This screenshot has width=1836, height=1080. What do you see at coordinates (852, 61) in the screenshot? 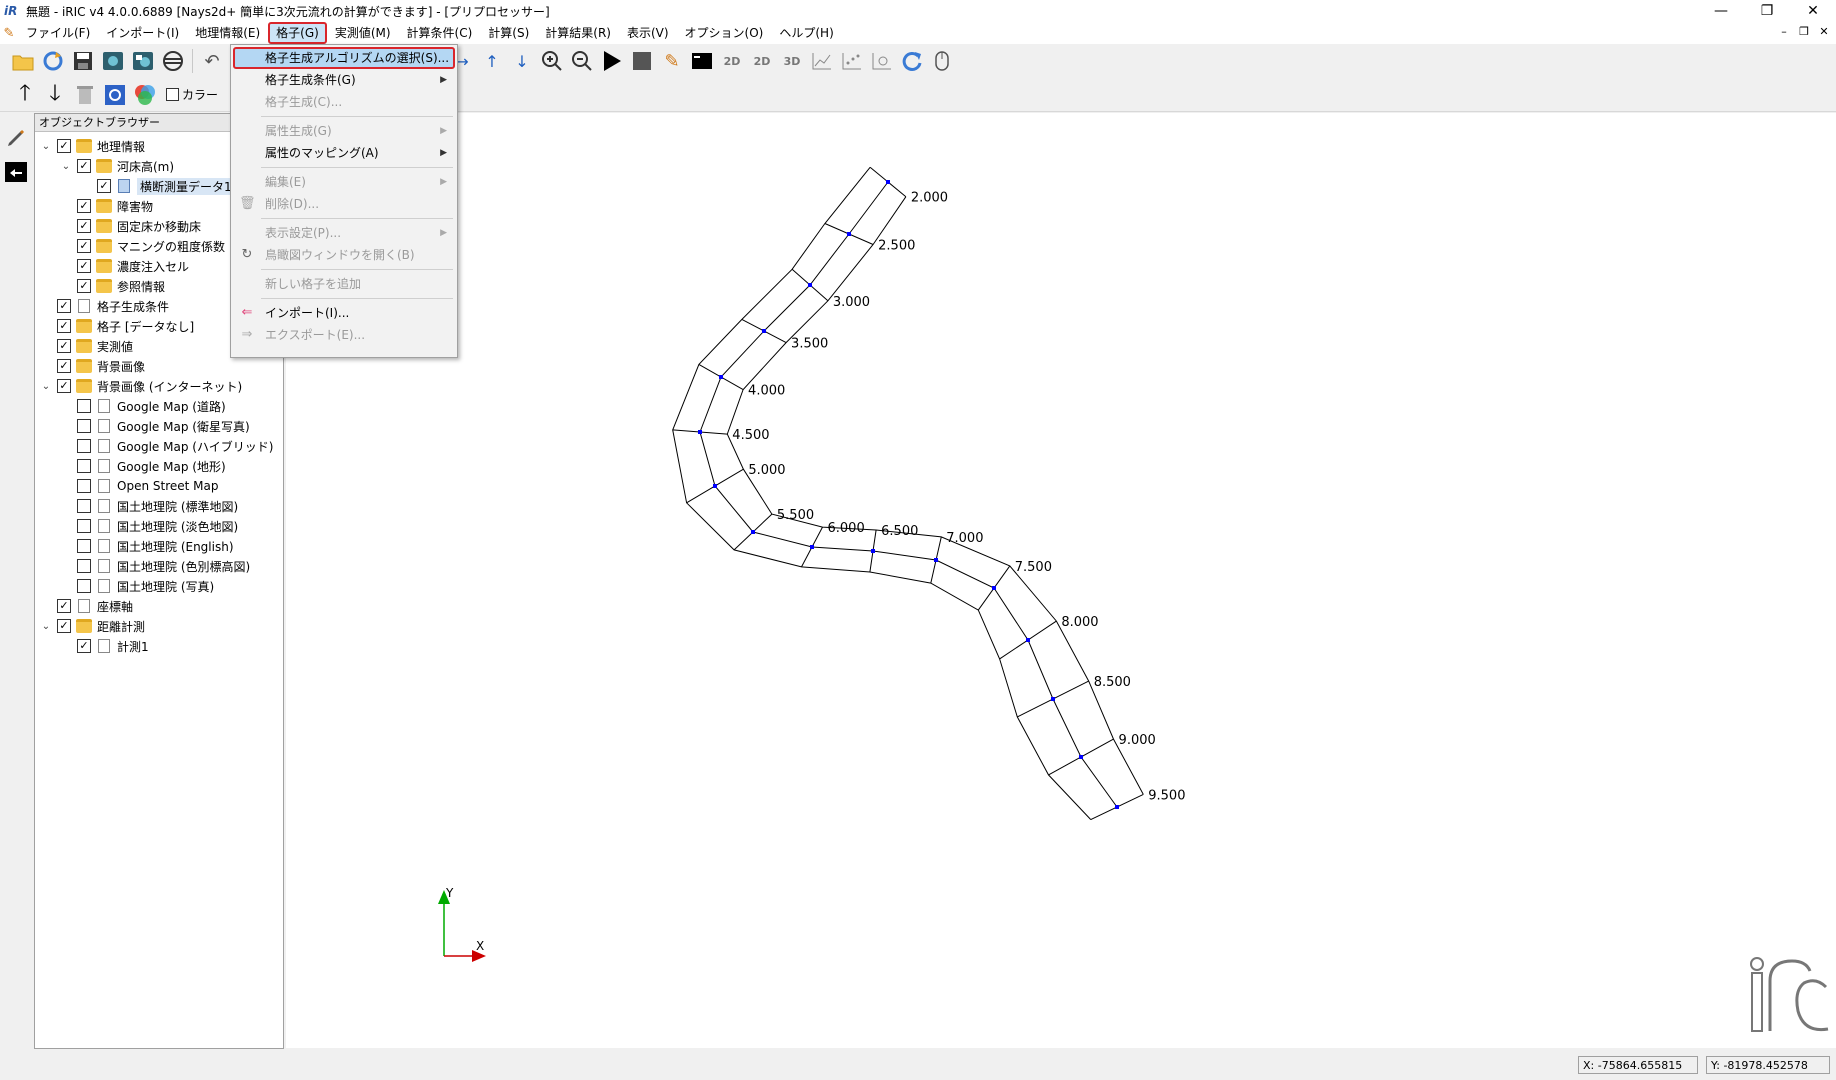
I see `scatter-icon` at bounding box center [852, 61].